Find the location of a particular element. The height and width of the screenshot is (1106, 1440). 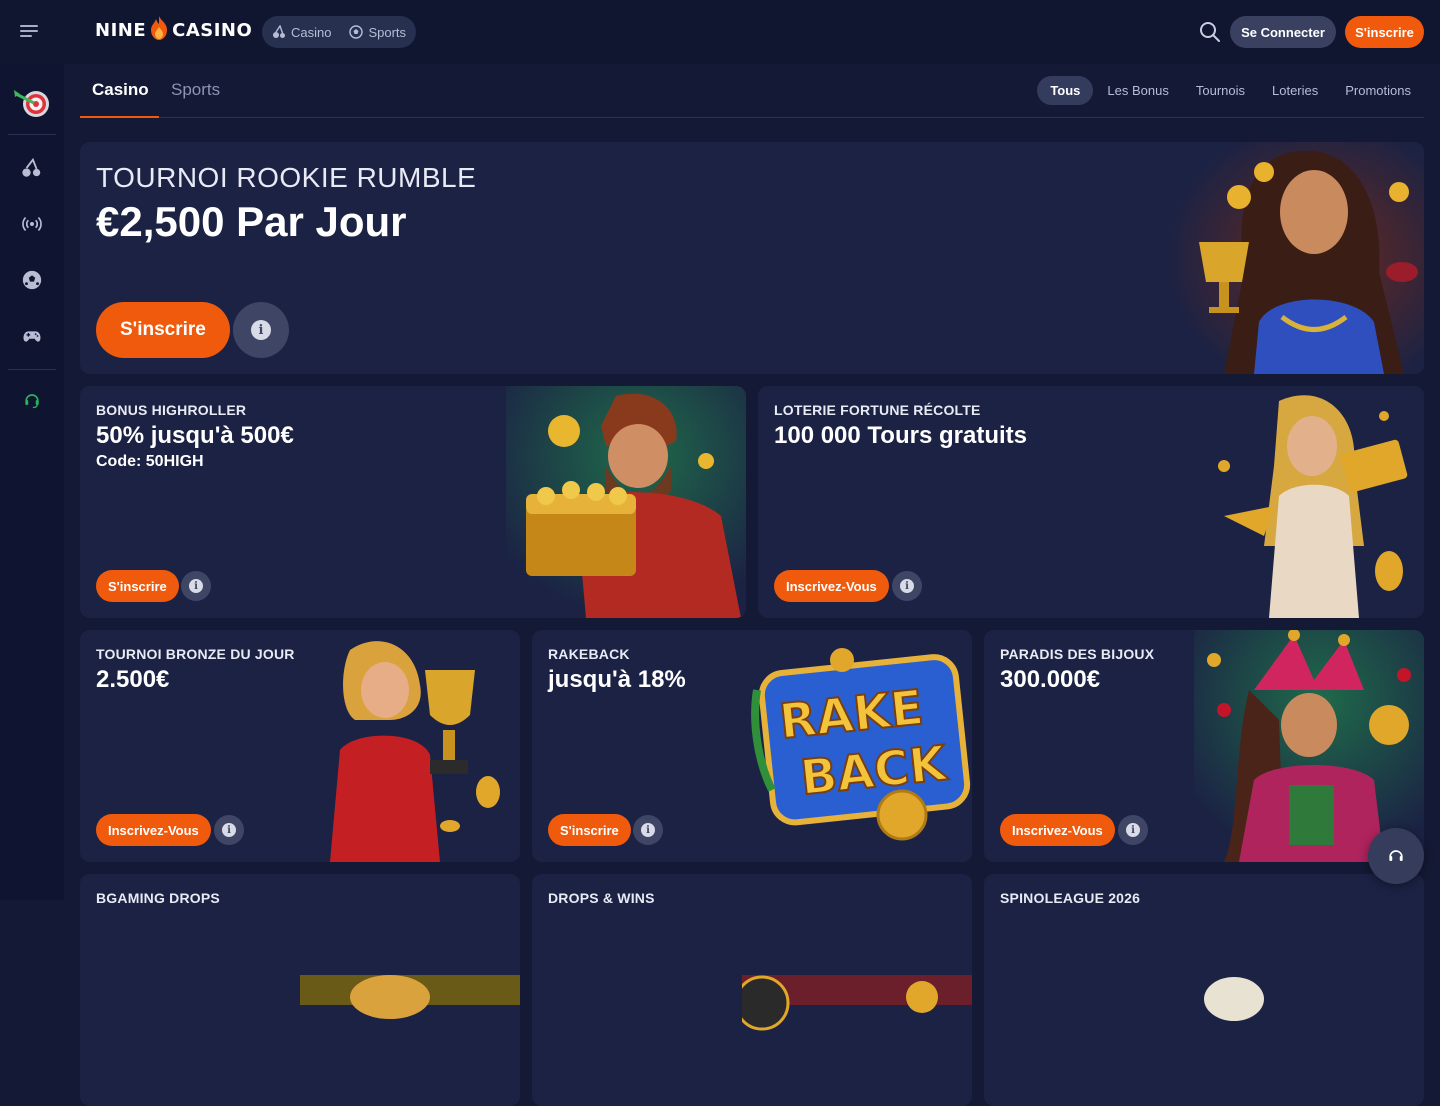

golden-dress-woman-art is located at coordinates (1304, 502).